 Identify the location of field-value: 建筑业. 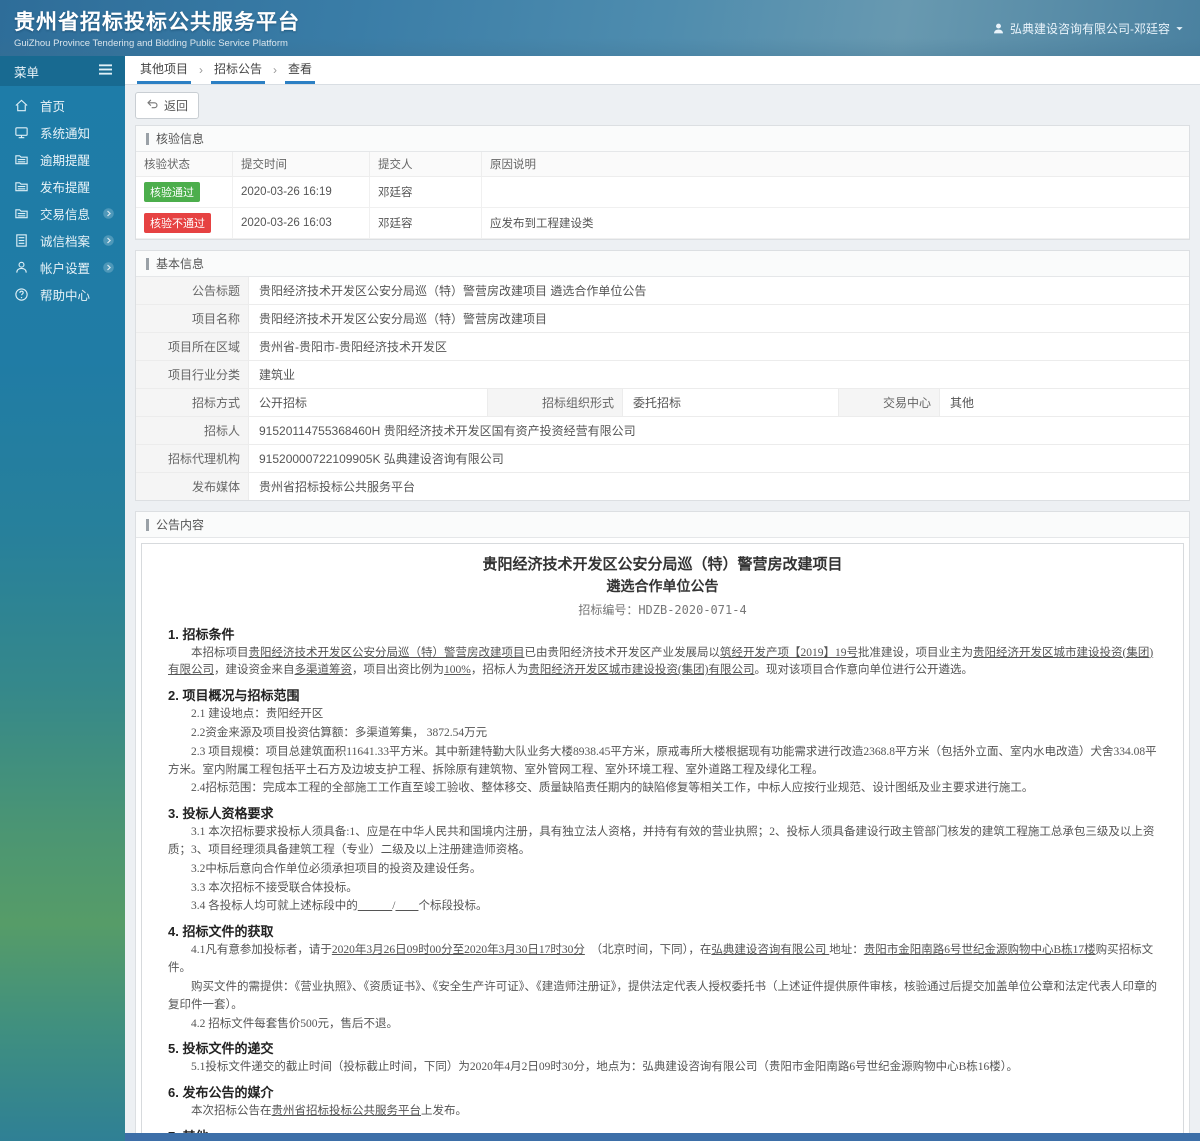
(277, 375).